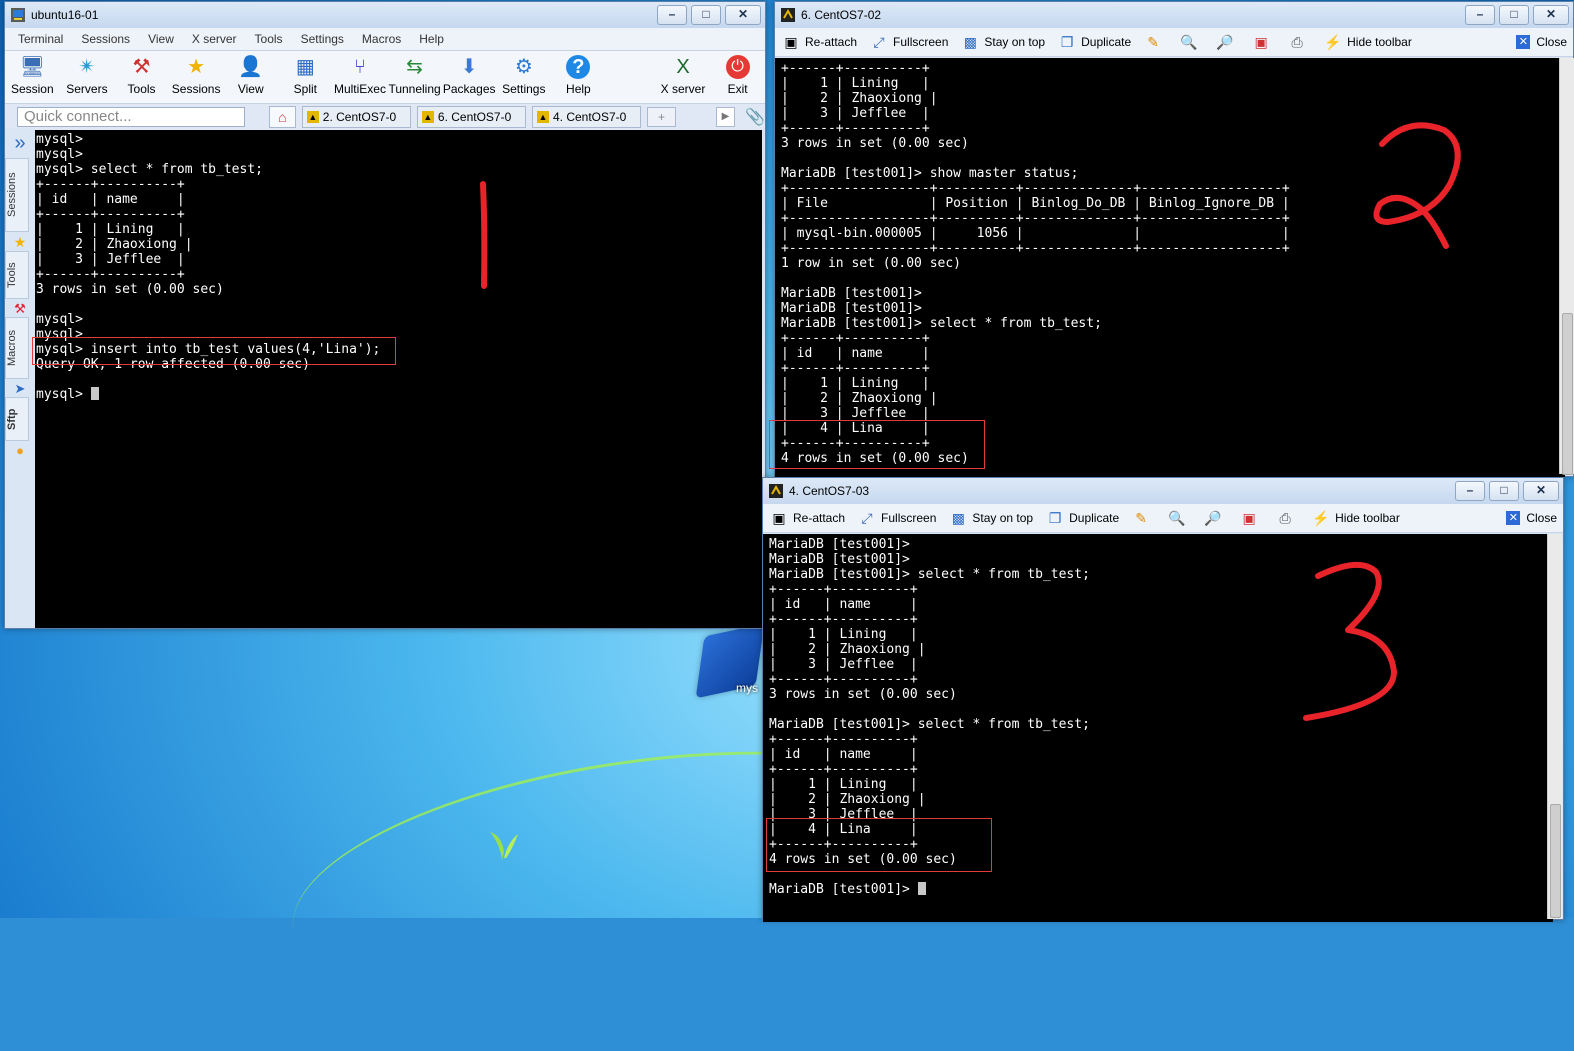 This screenshot has height=1051, width=1574. What do you see at coordinates (196, 75) in the screenshot?
I see `ribbon-button-sessions: ★ Sessions` at bounding box center [196, 75].